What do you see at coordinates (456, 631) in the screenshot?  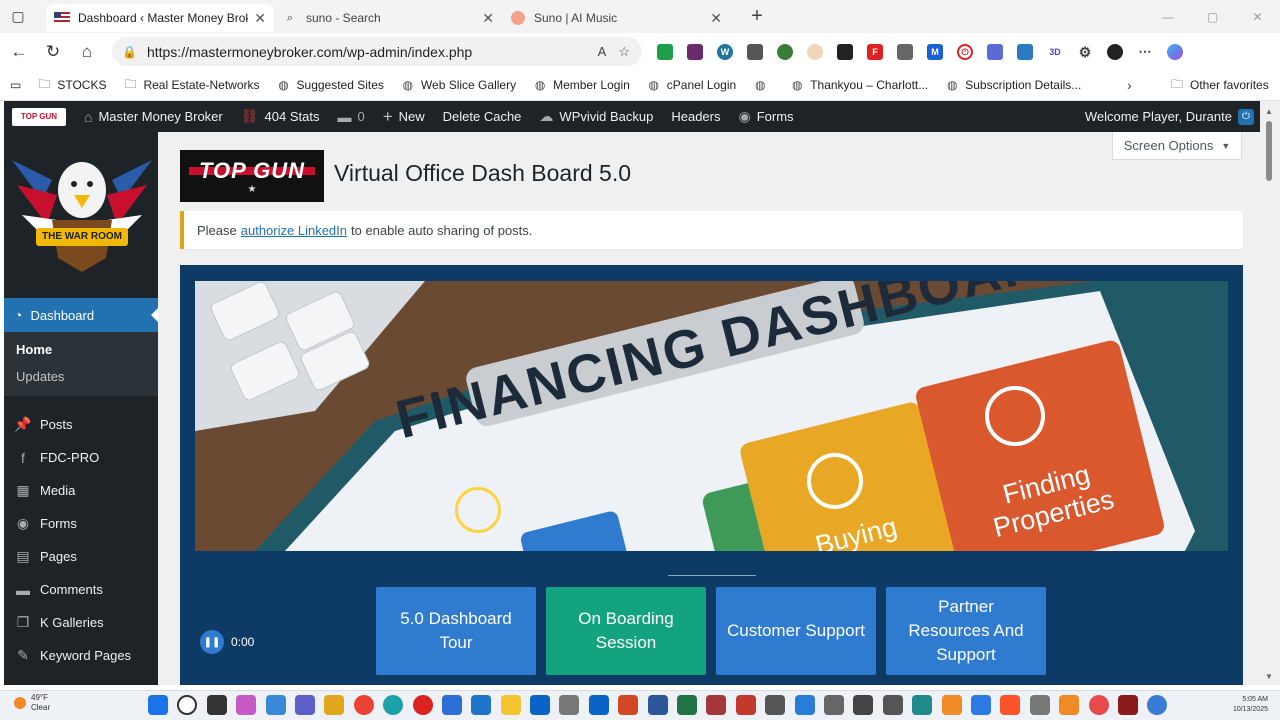 I see `dashboard-tour-button: 5.0 Dashboard Tour` at bounding box center [456, 631].